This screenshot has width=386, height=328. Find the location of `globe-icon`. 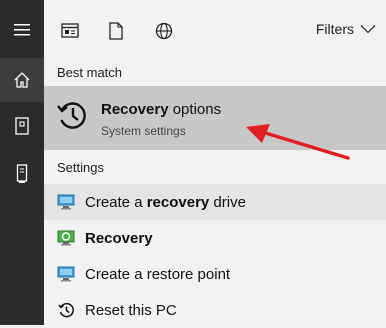

globe-icon is located at coordinates (164, 31).